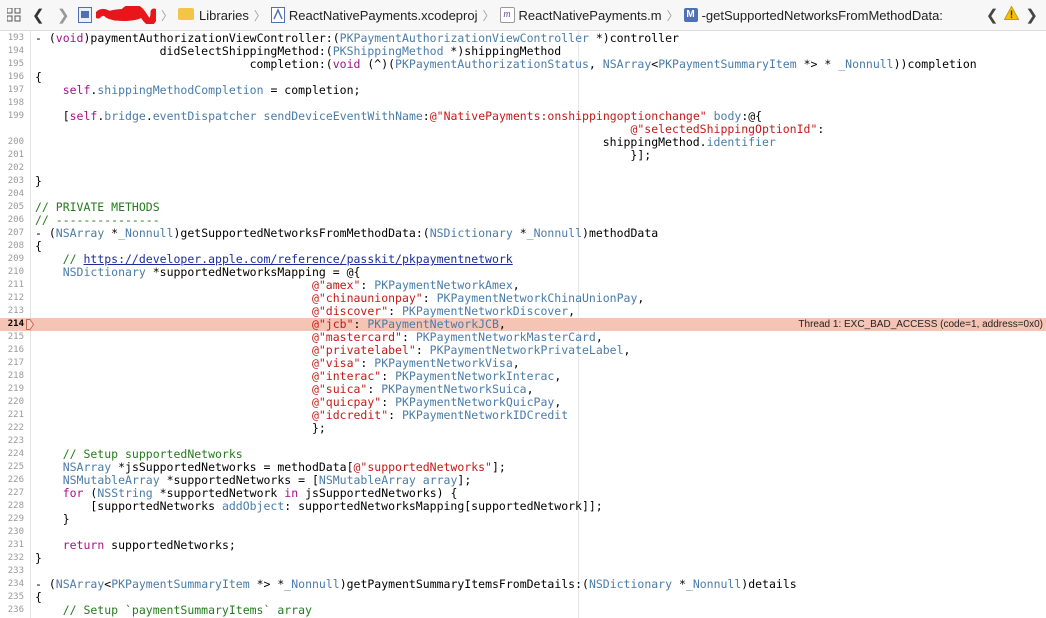 The height and width of the screenshot is (618, 1046). Describe the element at coordinates (443, 363) in the screenshot. I see `code-token: PKPaymentNetworkVisa` at that location.